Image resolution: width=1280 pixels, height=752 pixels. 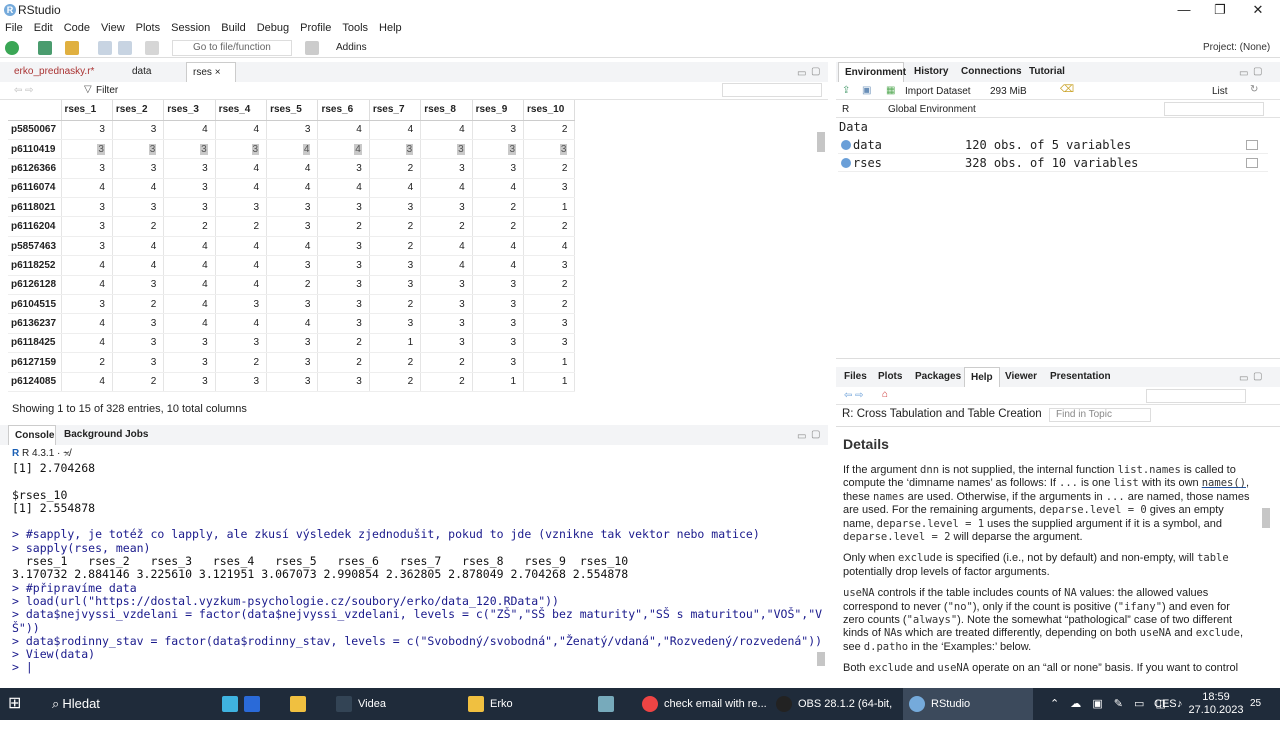 What do you see at coordinates (1184, 10) in the screenshot?
I see `minimize-button: —` at bounding box center [1184, 10].